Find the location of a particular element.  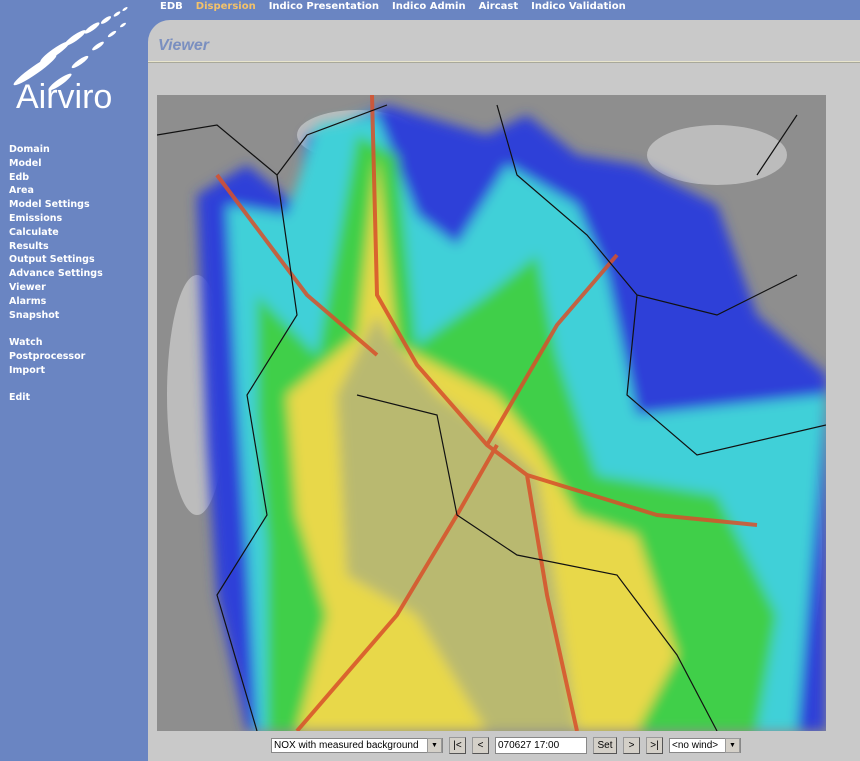

substance-value: NOX with measured background is located at coordinates (346, 745).